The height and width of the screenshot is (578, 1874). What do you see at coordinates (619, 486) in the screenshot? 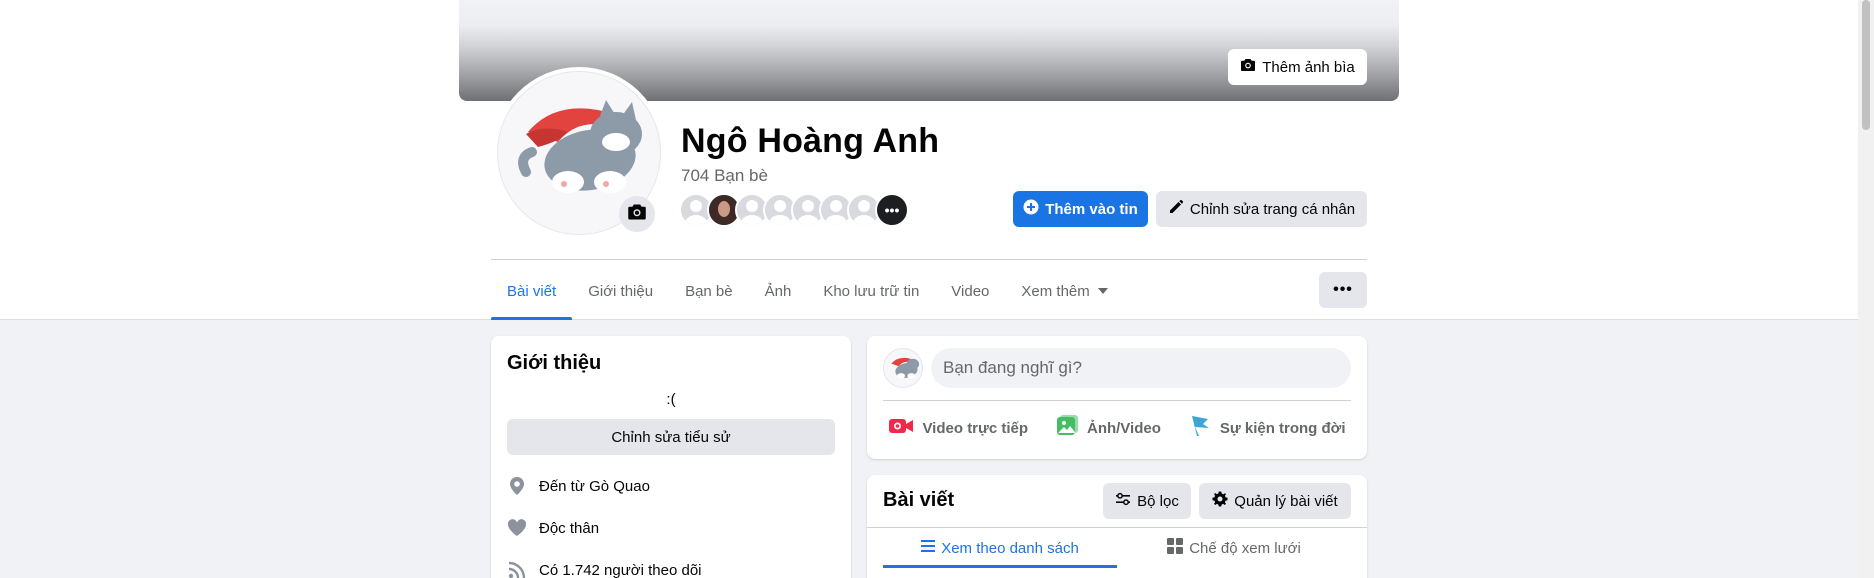
I see `hometown-place: Gò Quao` at bounding box center [619, 486].